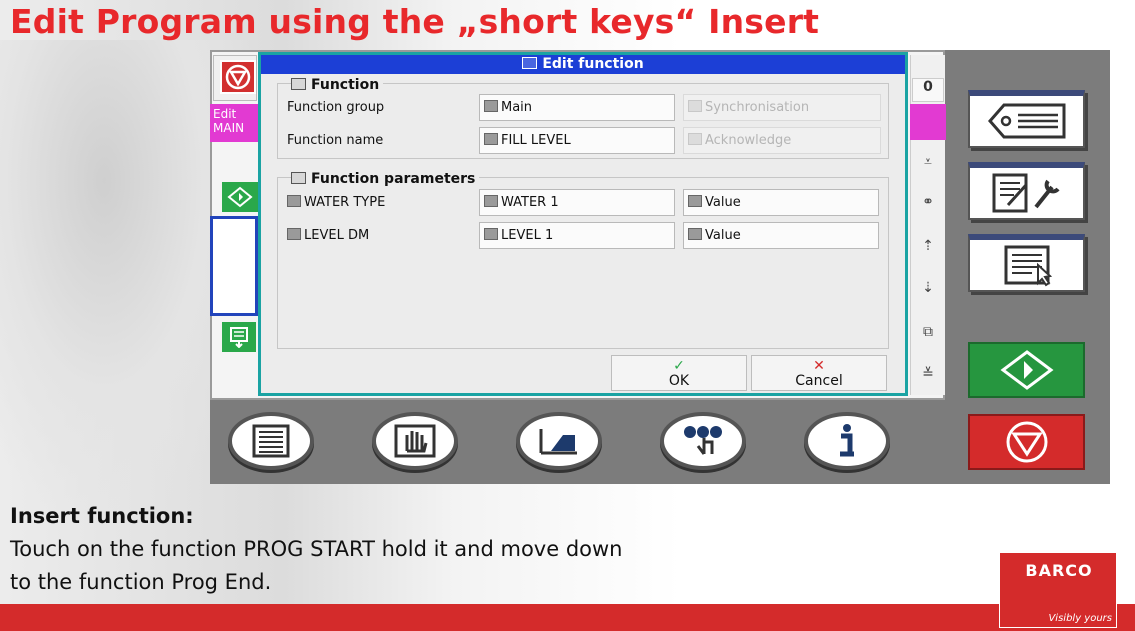 The height and width of the screenshot is (631, 1135). What do you see at coordinates (1028, 266) in the screenshot?
I see `document-pointer-icon` at bounding box center [1028, 266].